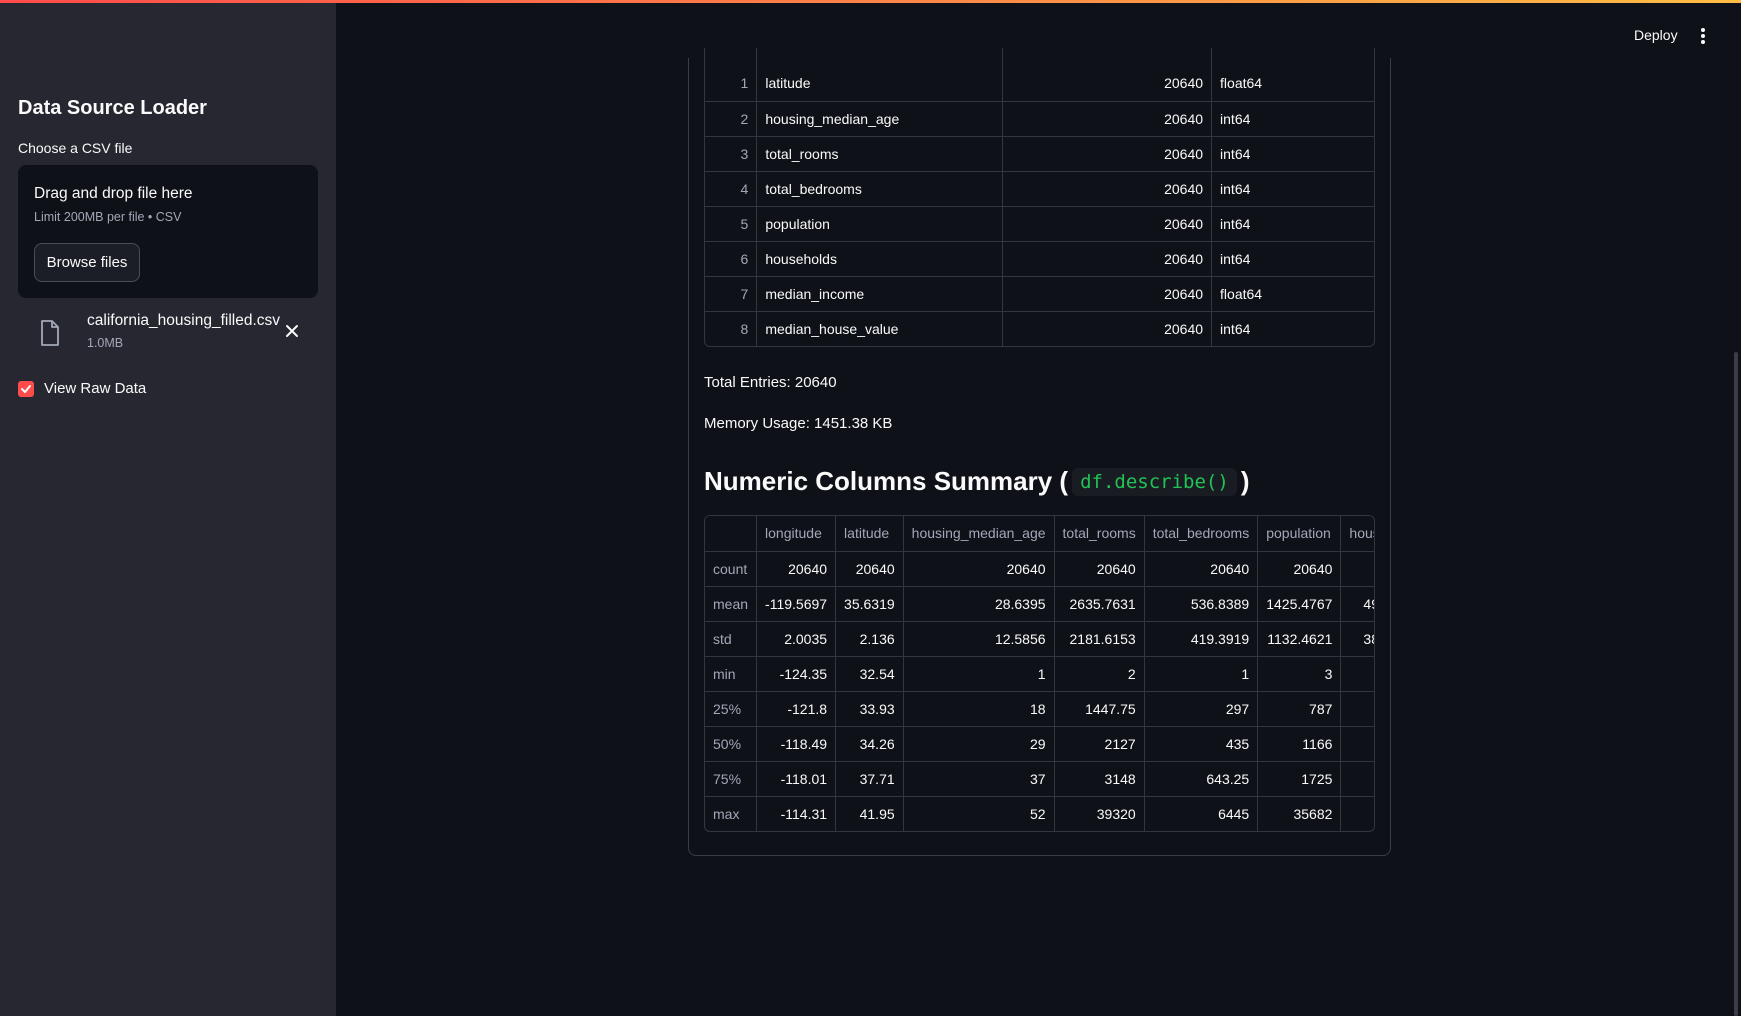 This screenshot has height=1016, width=1741. I want to click on table-row: 4 total_bedrooms 20640 int64, so click(1039, 189).